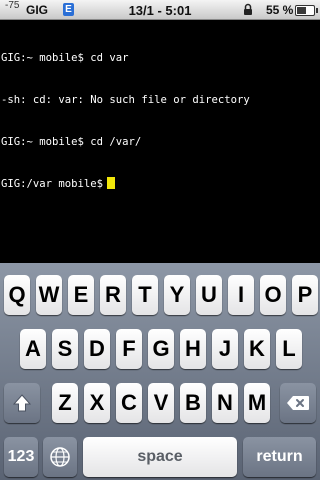 This screenshot has height=480, width=320. What do you see at coordinates (52, 184) in the screenshot?
I see `terminal-prompt: GIG:/var mobile$` at bounding box center [52, 184].